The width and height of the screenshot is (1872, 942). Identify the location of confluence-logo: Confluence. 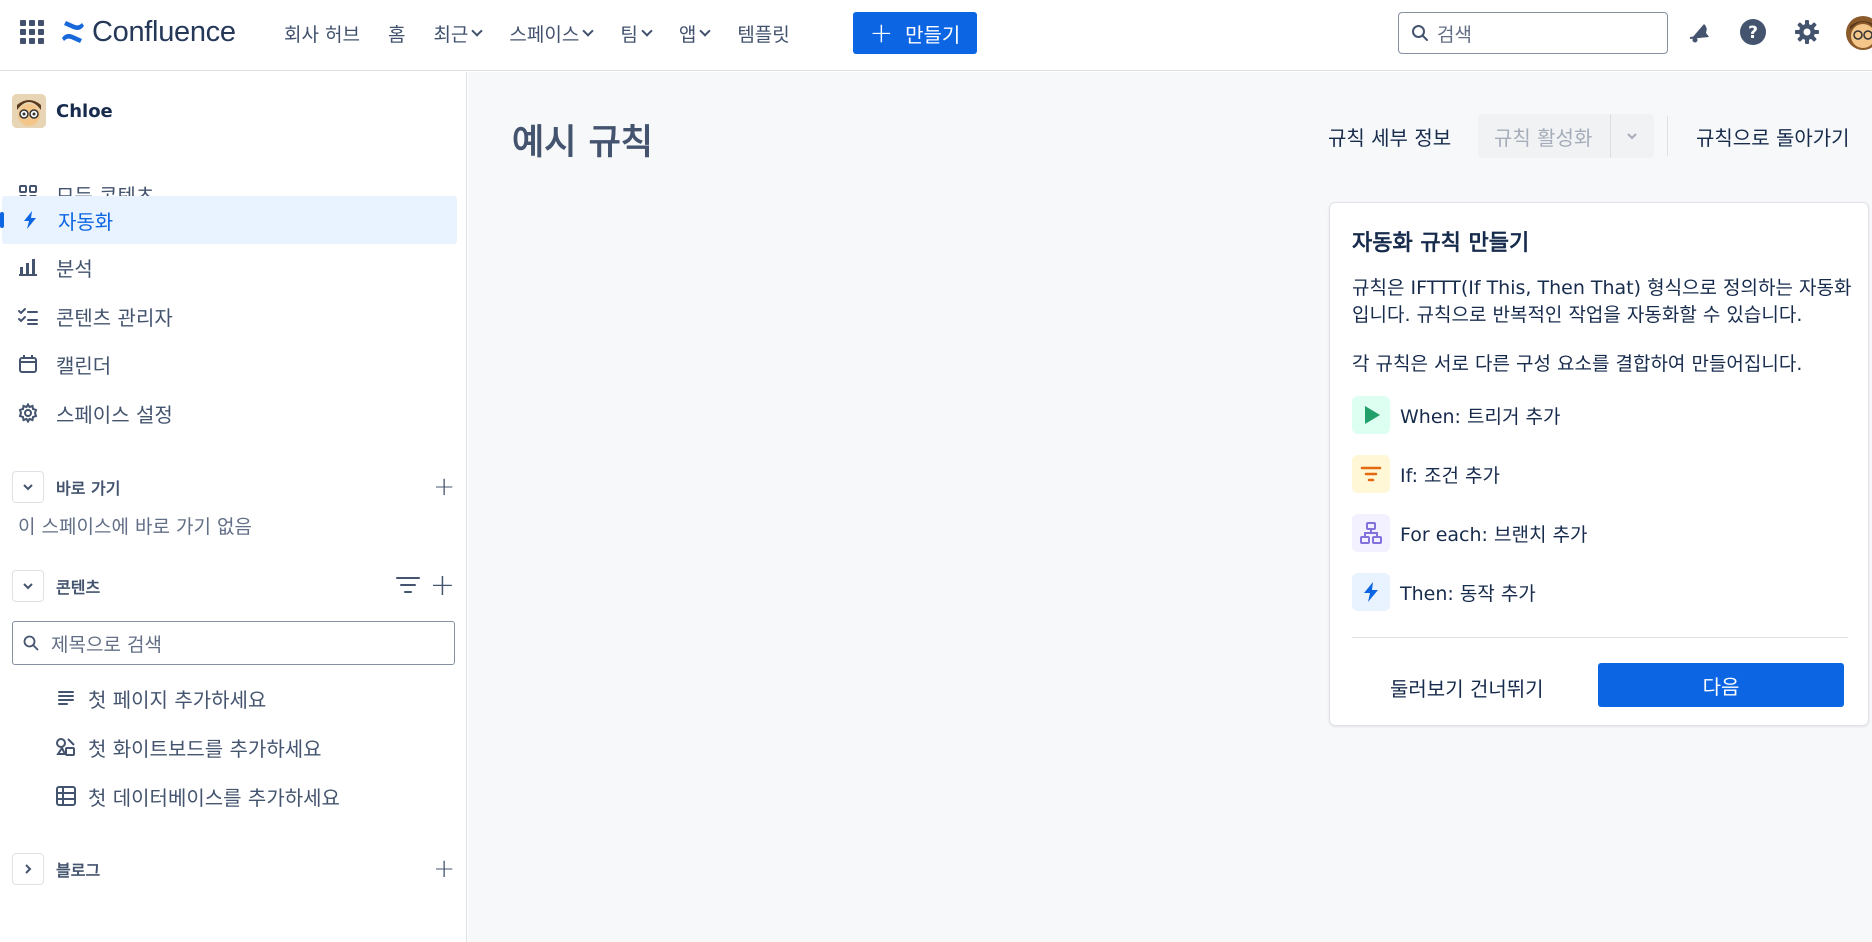
(148, 32).